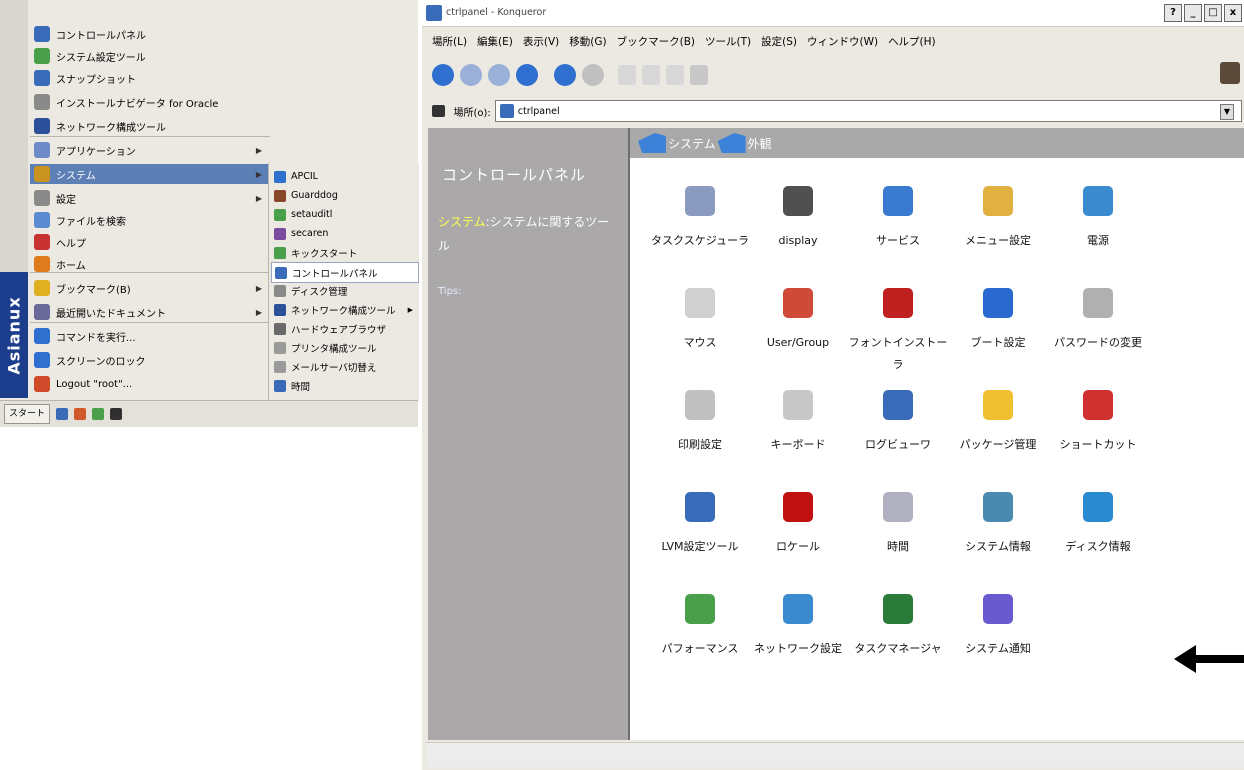 Image resolution: width=1244 pixels, height=770 pixels. What do you see at coordinates (798, 525) in the screenshot?
I see `control-panel-item: ロケール` at bounding box center [798, 525].